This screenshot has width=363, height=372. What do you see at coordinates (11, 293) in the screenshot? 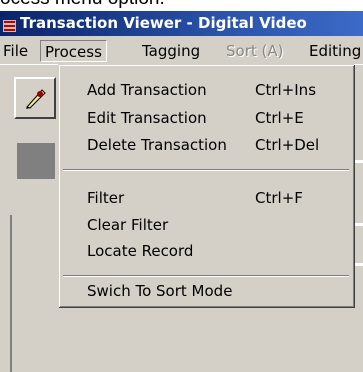
I see `panel-divider` at bounding box center [11, 293].